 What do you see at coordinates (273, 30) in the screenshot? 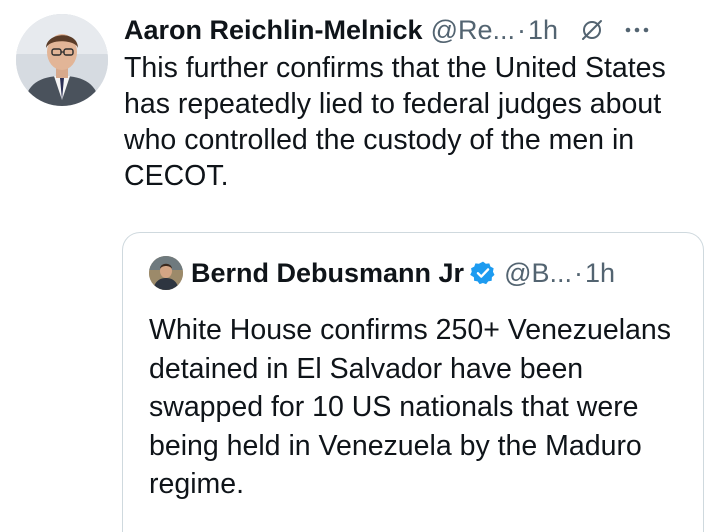
I see `author-name: Aaron Reichlin-Melnick` at bounding box center [273, 30].